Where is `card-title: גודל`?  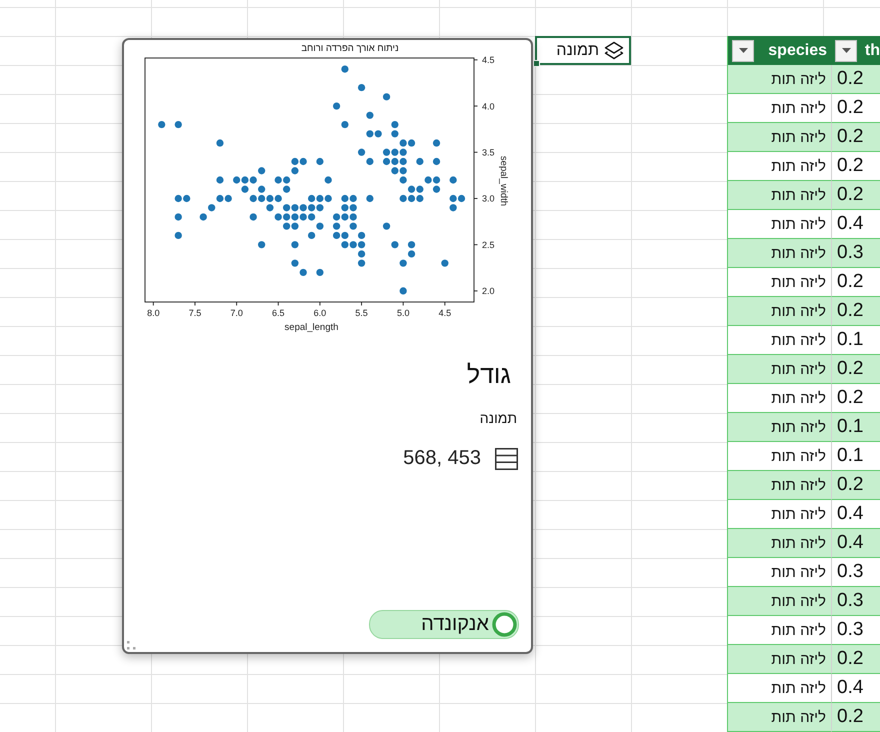
card-title: גודל is located at coordinates (488, 375).